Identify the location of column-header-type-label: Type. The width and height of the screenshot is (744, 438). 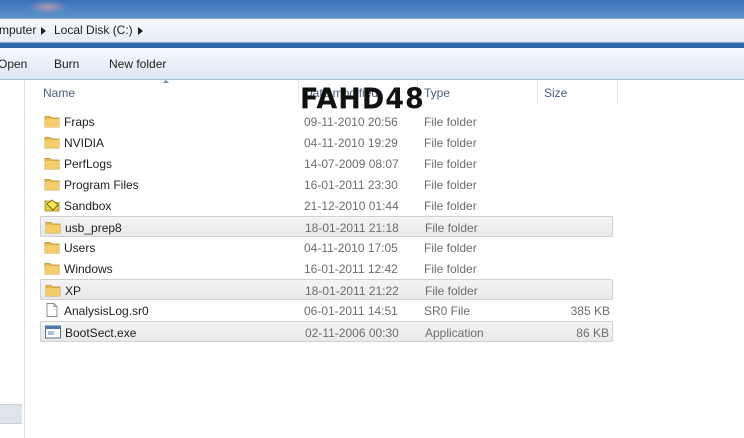
(437, 93).